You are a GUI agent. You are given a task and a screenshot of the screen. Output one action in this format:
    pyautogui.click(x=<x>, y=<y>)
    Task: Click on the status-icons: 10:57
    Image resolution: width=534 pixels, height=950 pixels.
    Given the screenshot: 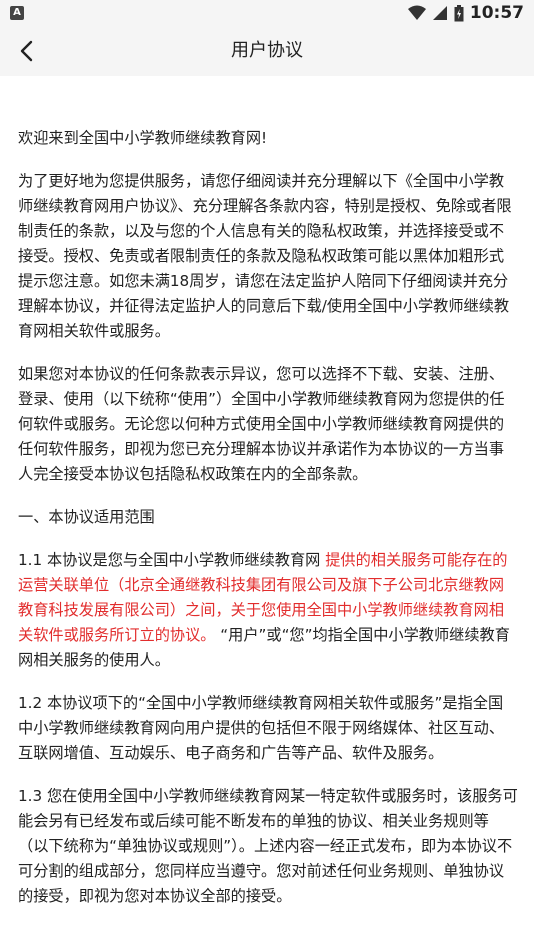 What is the action you would take?
    pyautogui.click(x=465, y=13)
    